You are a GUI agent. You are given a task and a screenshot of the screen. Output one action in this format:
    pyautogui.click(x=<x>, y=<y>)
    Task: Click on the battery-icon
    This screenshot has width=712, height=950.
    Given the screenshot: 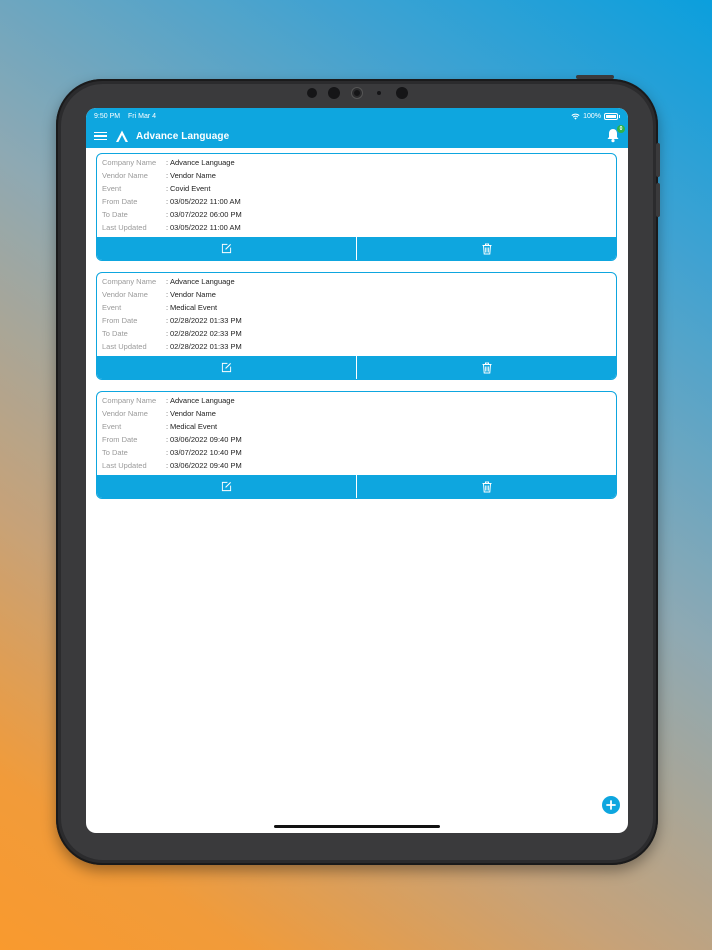 What is the action you would take?
    pyautogui.click(x=612, y=116)
    